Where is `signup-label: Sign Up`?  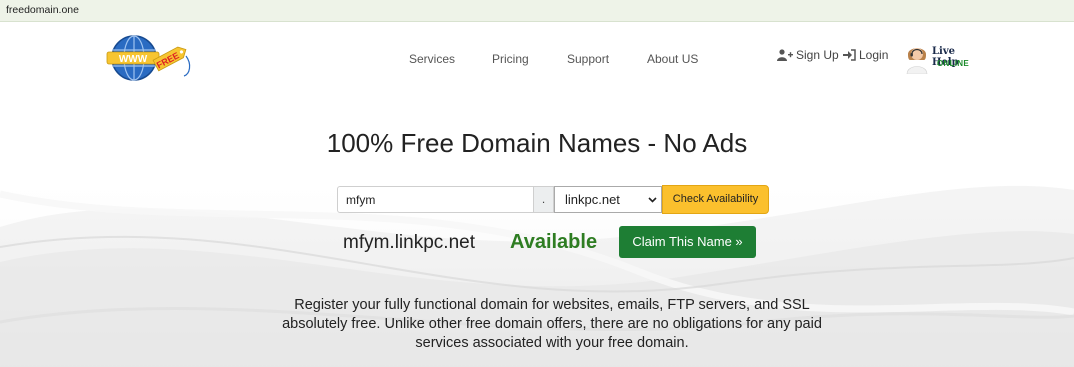
signup-label: Sign Up is located at coordinates (817, 55).